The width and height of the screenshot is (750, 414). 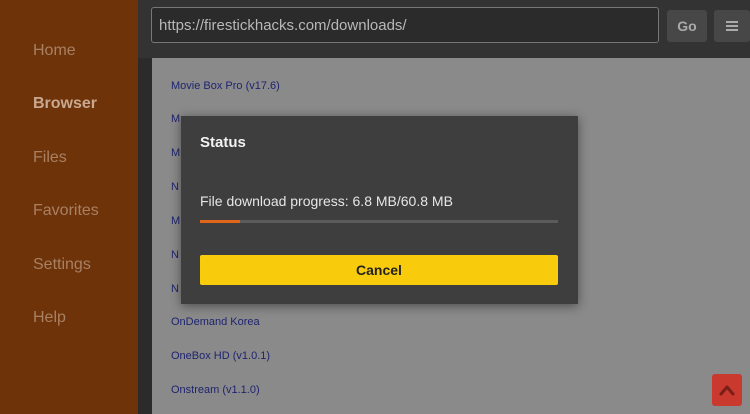 I want to click on download-link: Onstream (v1.1.0), so click(x=215, y=390).